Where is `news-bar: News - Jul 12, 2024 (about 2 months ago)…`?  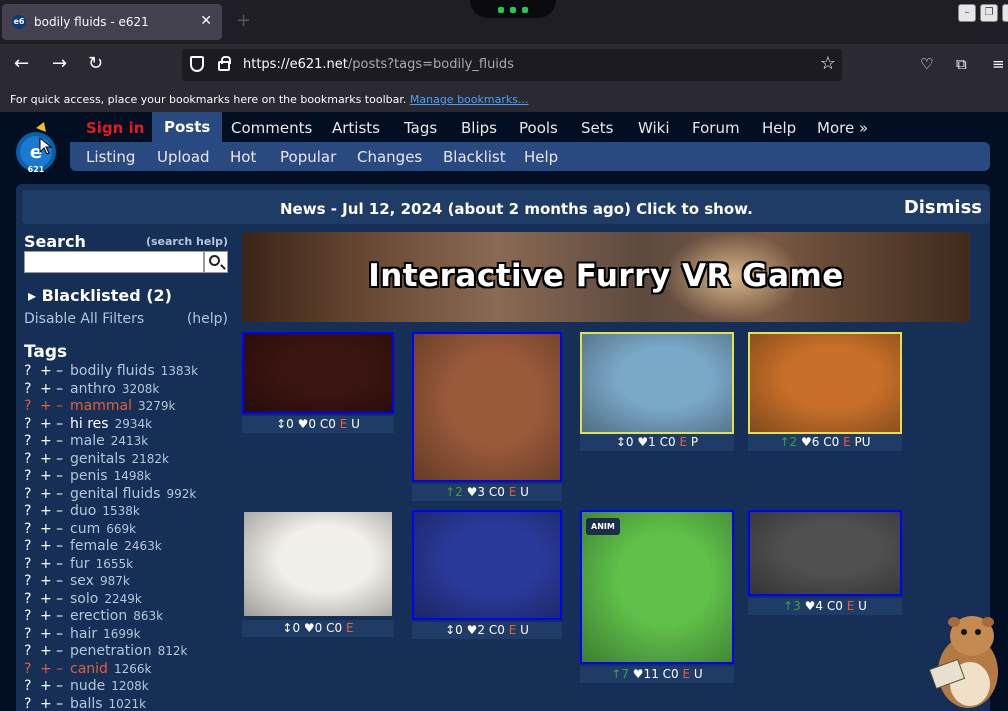 news-bar: News - Jul 12, 2024 (about 2 months ago)… is located at coordinates (506, 207).